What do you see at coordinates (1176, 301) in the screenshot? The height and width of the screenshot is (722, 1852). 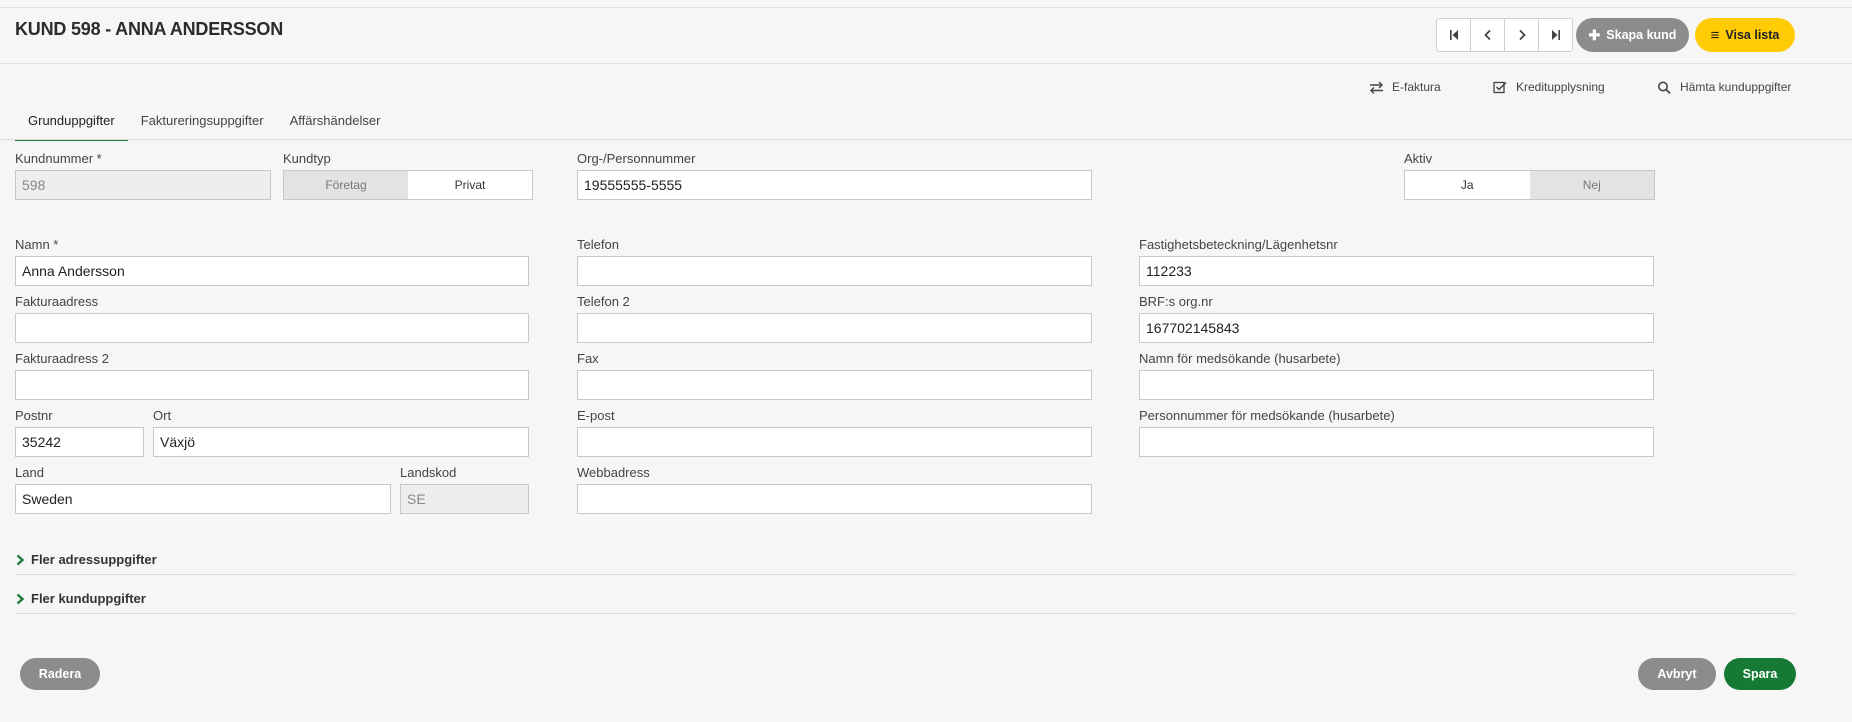 I see `brf-orgnr-label: BRF:s org.nr` at bounding box center [1176, 301].